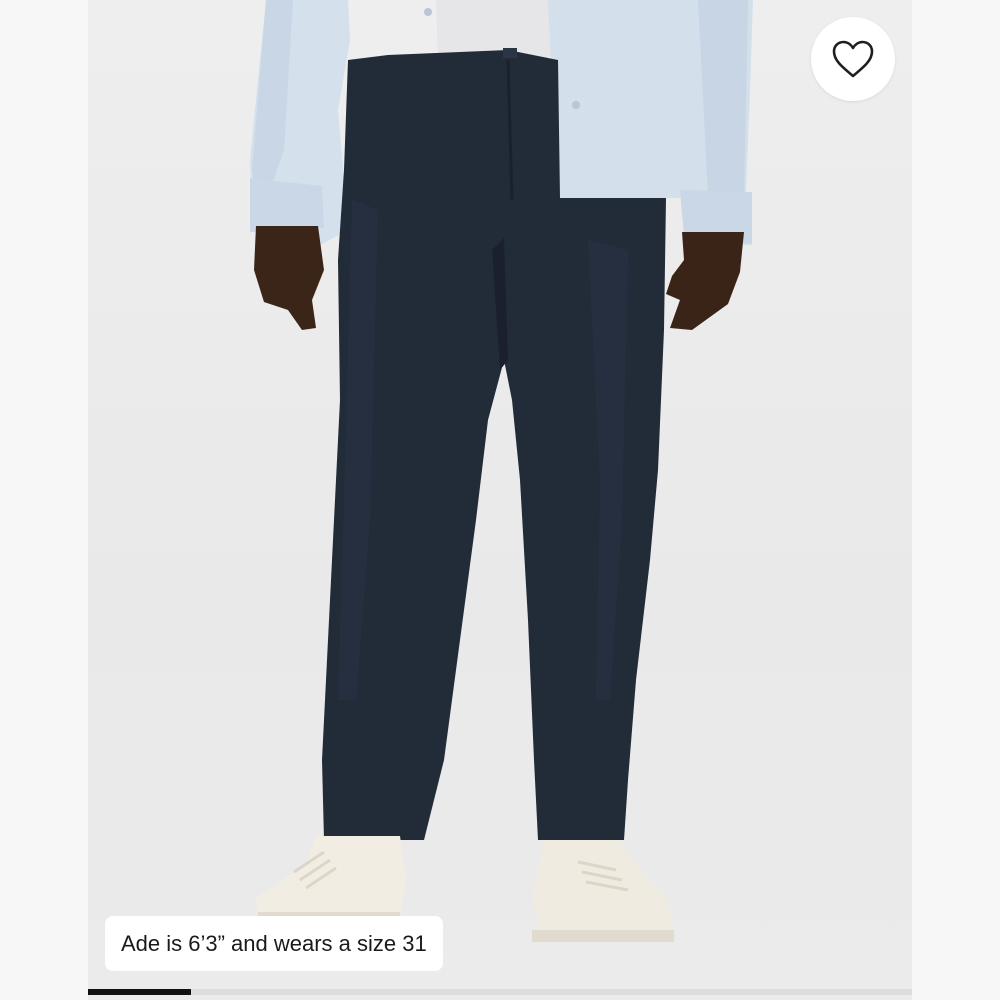 The height and width of the screenshot is (1000, 1000). Describe the element at coordinates (331, 878) in the screenshot. I see `shoe-left` at that location.